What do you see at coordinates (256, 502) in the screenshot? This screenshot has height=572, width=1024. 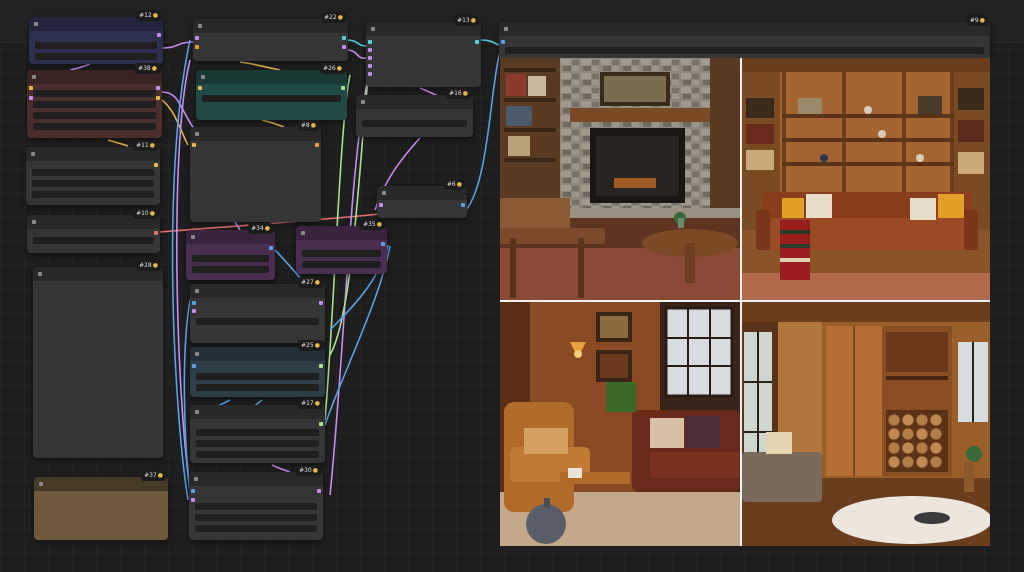 I see `node-30: #30●` at bounding box center [256, 502].